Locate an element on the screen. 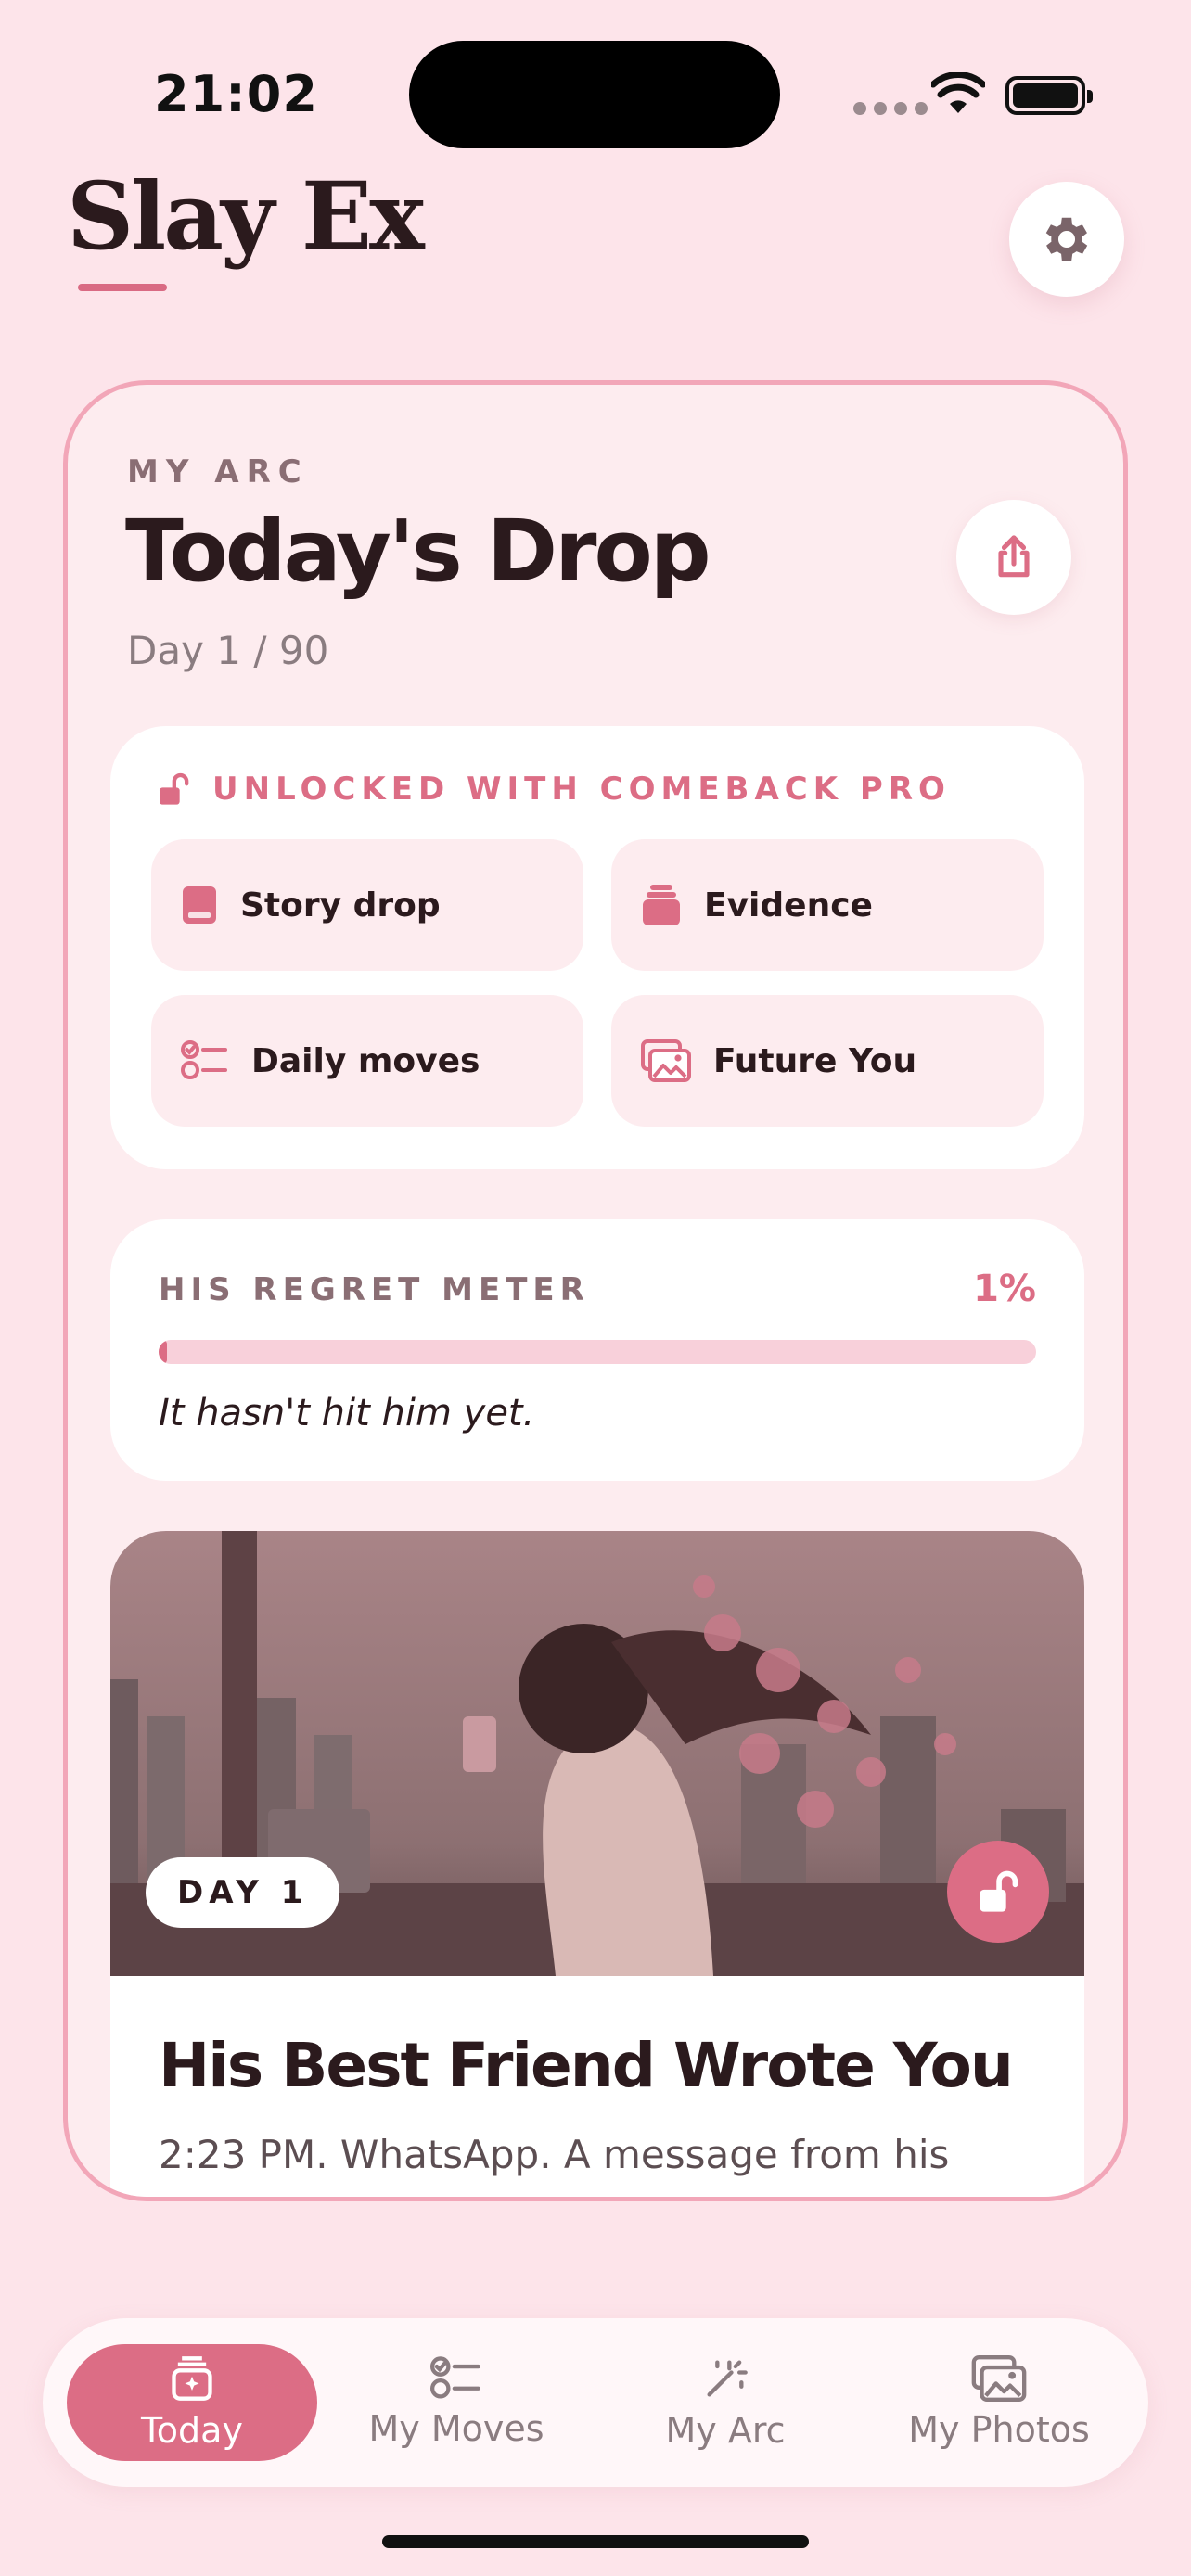  gear-icon is located at coordinates (1066, 239).